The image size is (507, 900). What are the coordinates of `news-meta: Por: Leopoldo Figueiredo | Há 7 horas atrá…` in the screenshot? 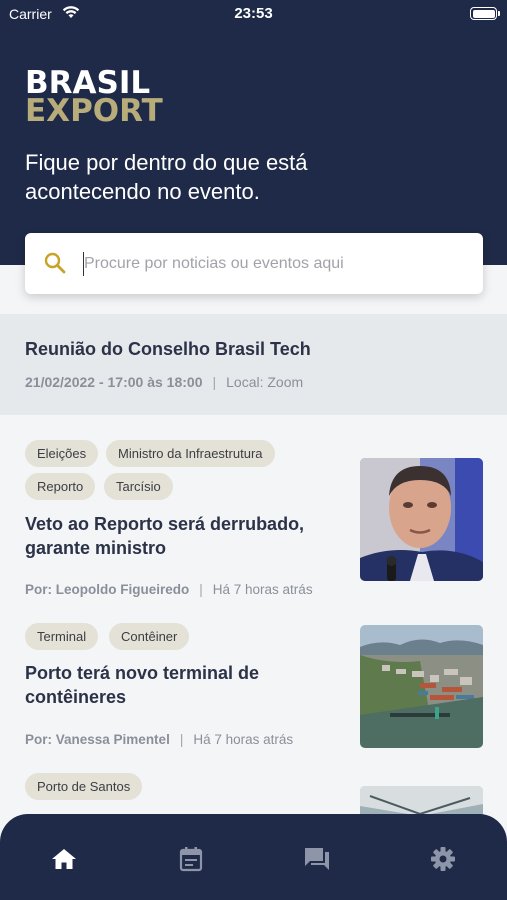 It's located at (169, 589).